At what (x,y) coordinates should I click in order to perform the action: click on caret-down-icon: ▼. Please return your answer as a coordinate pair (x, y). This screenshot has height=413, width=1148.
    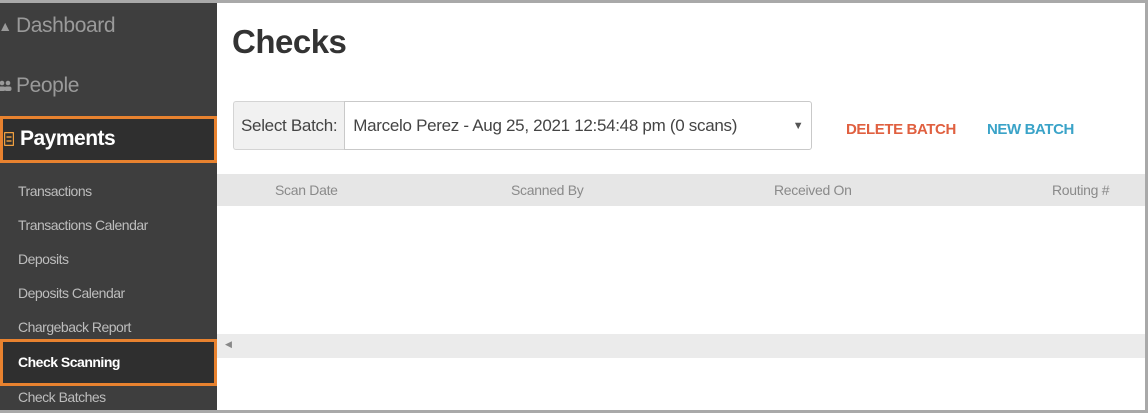
    Looking at the image, I should click on (798, 125).